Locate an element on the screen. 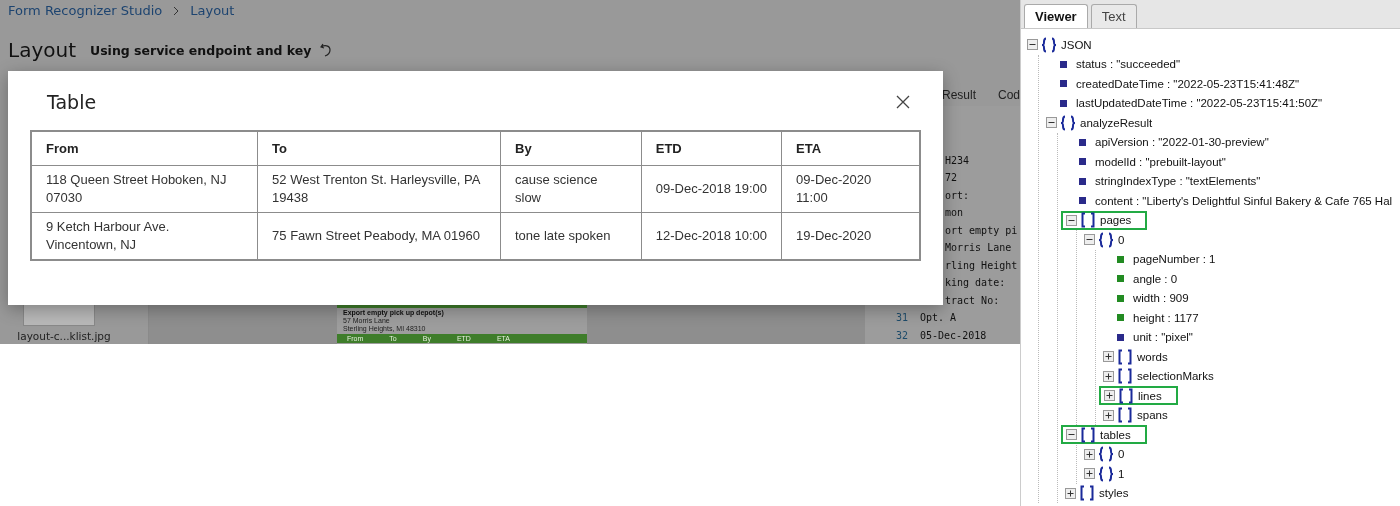 The width and height of the screenshot is (1400, 506). result-tab: Cod is located at coordinates (1009, 97).